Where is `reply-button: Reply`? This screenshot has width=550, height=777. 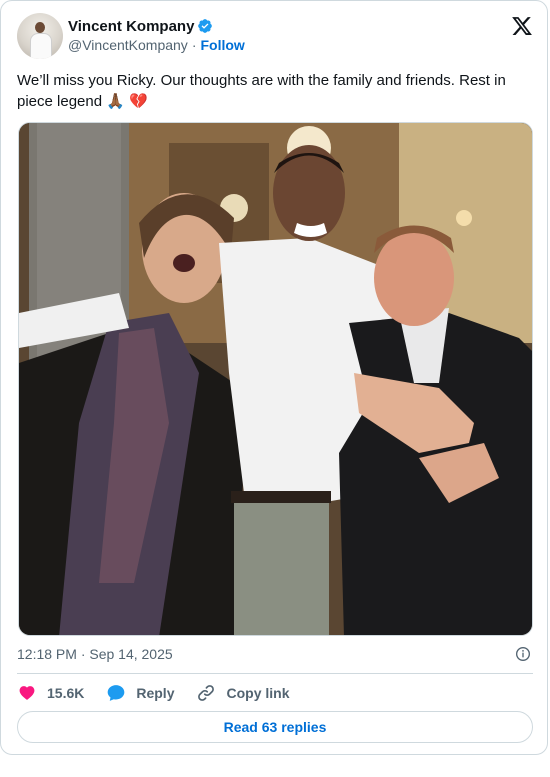 reply-button: Reply is located at coordinates (140, 693).